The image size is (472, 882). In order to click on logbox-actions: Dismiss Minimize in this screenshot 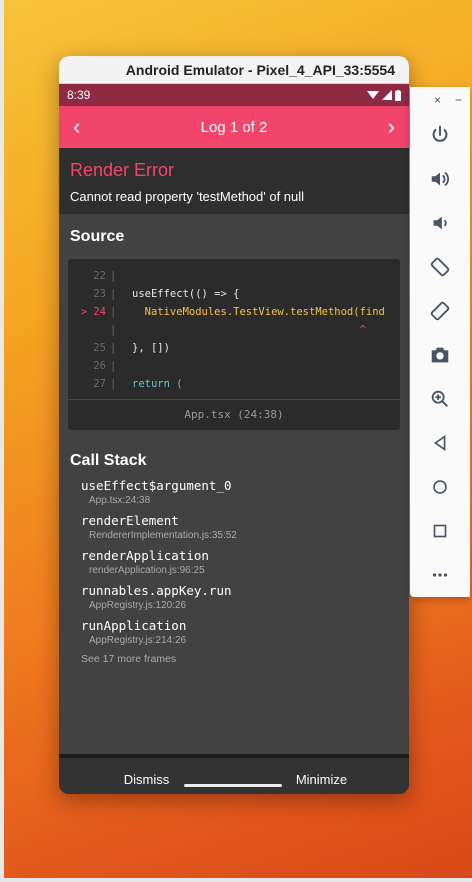, I will do `click(234, 776)`.